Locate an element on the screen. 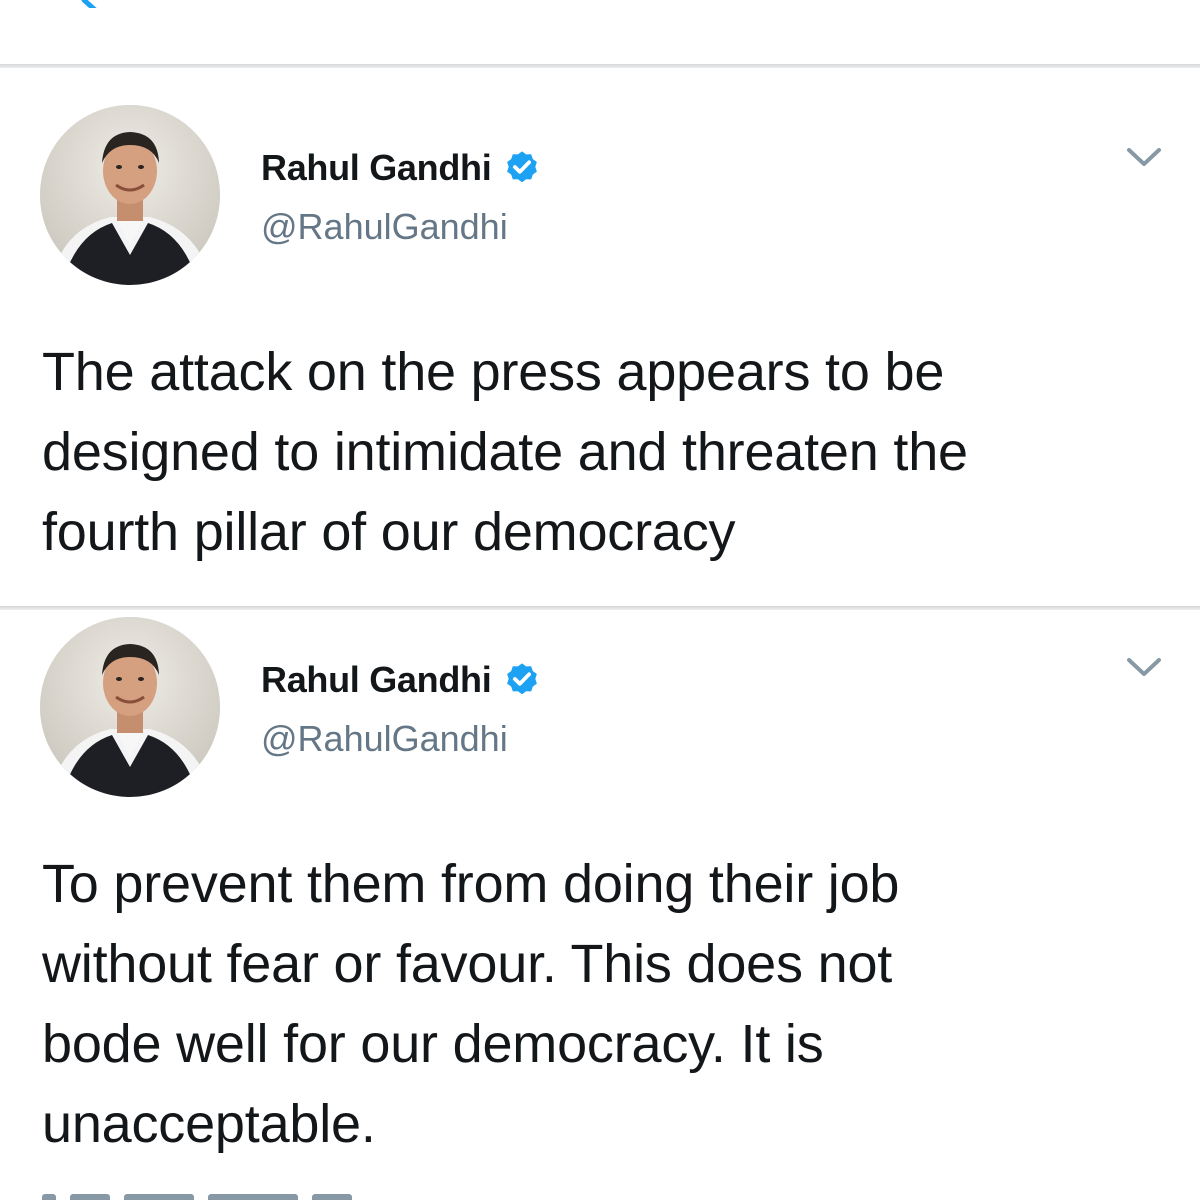 The height and width of the screenshot is (1200, 1200). tweet-text-line: The attack on the press appears to be is located at coordinates (493, 372).